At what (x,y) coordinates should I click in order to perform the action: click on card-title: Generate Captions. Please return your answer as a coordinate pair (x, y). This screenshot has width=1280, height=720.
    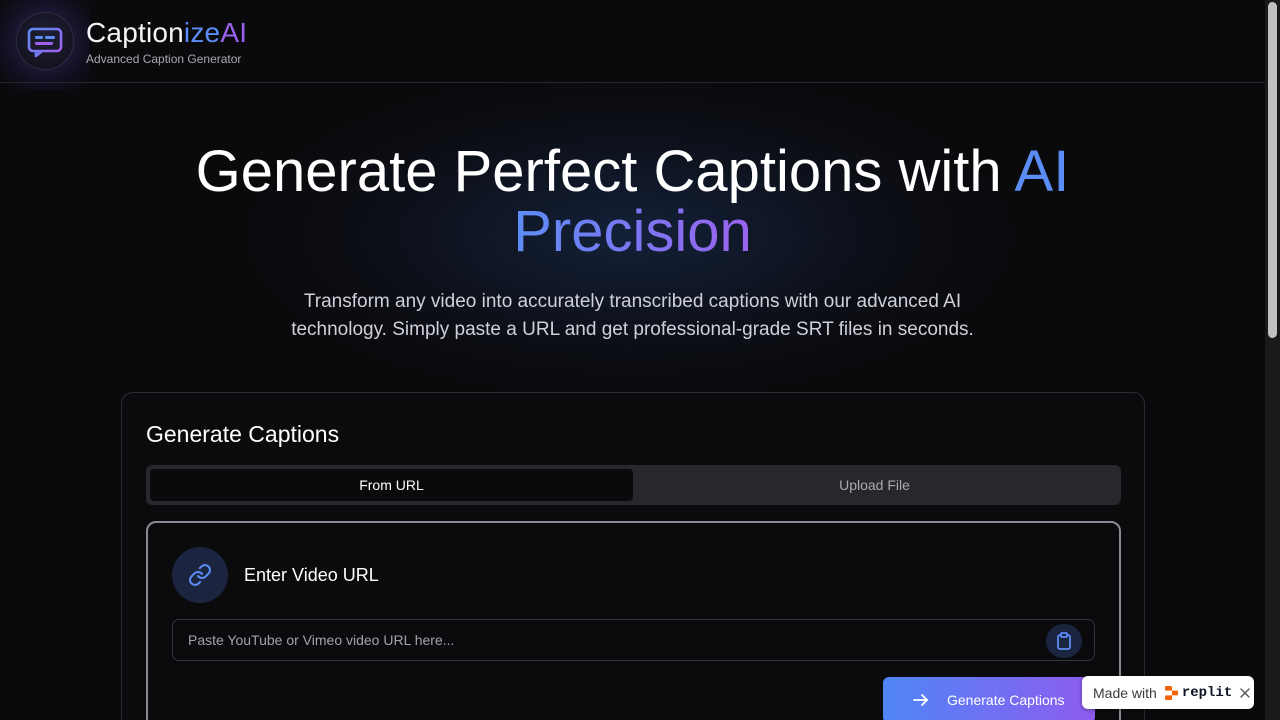
    Looking at the image, I should click on (243, 434).